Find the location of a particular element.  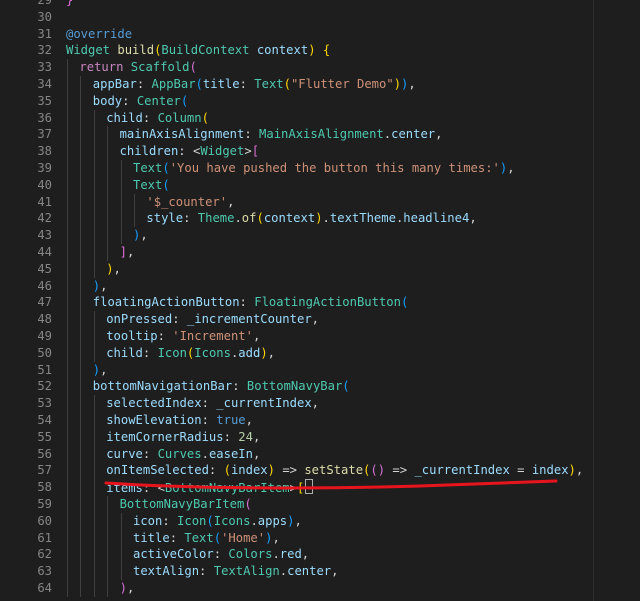

code-token: Curves is located at coordinates (179, 453).